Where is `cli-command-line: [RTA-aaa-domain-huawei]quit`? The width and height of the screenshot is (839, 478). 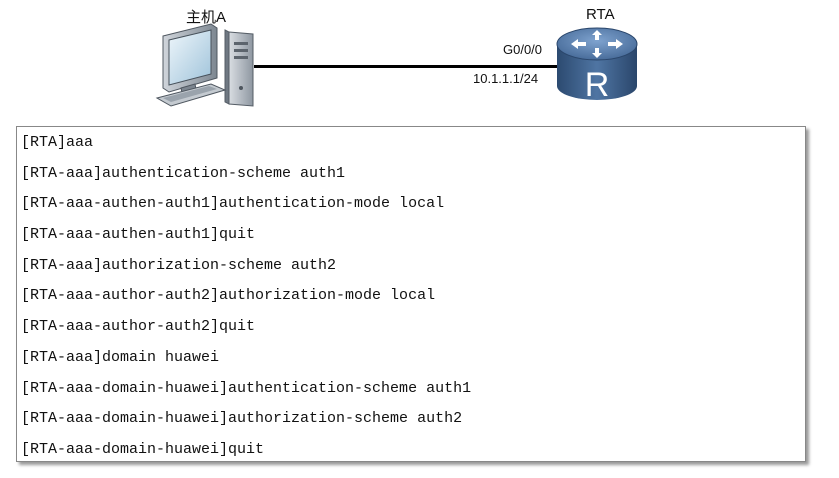
cli-command-line: [RTA-aaa-domain-huawei]quit is located at coordinates (143, 449).